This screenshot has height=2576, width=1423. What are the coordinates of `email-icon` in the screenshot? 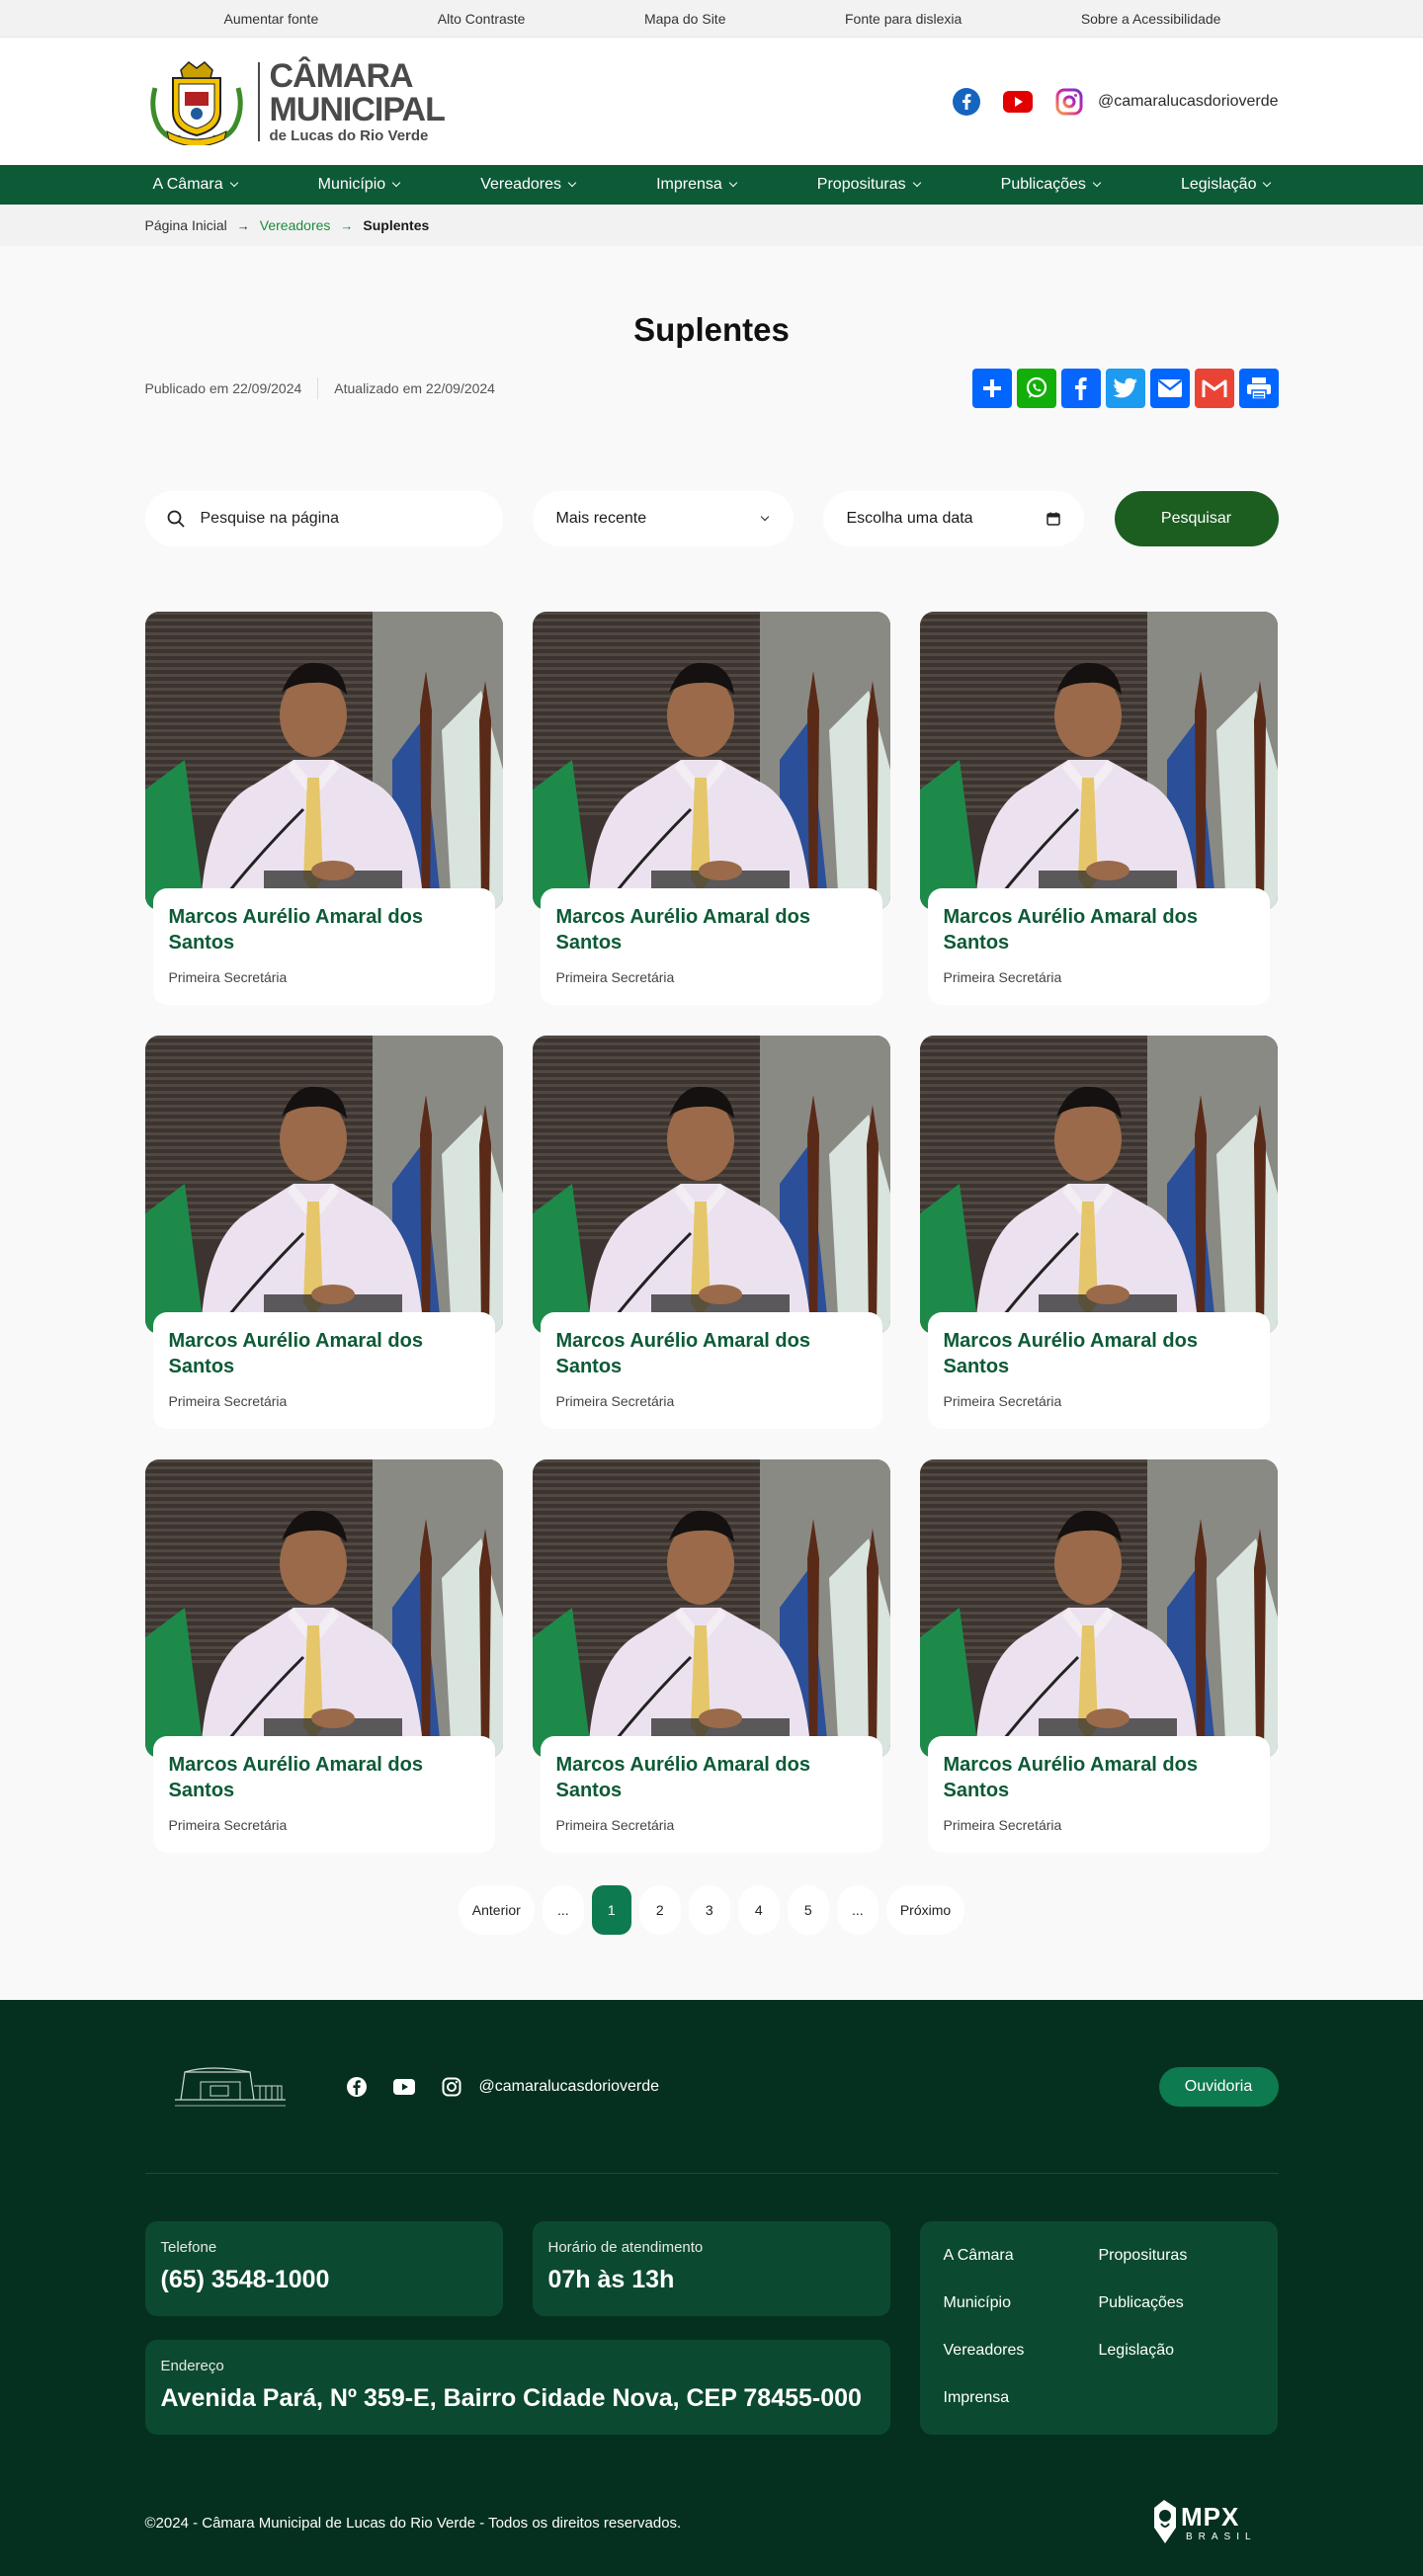 It's located at (1169, 388).